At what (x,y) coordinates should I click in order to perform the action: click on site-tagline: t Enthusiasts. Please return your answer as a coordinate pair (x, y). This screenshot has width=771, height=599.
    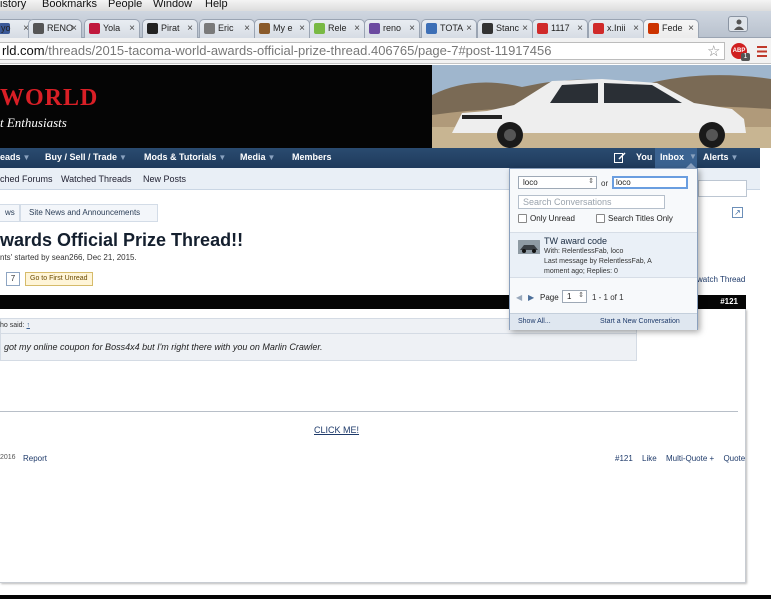
    Looking at the image, I should click on (33, 122).